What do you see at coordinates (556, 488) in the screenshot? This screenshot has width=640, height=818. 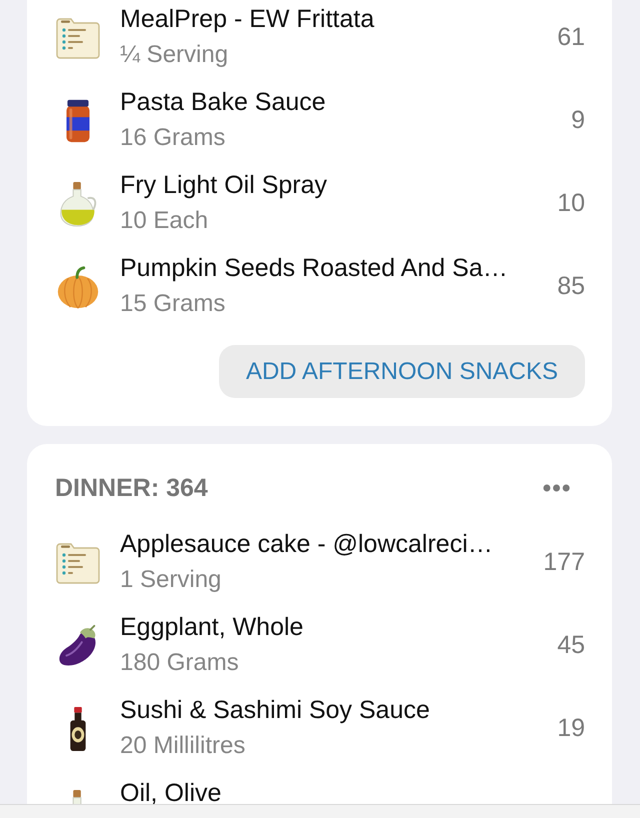 I see `more-icon` at bounding box center [556, 488].